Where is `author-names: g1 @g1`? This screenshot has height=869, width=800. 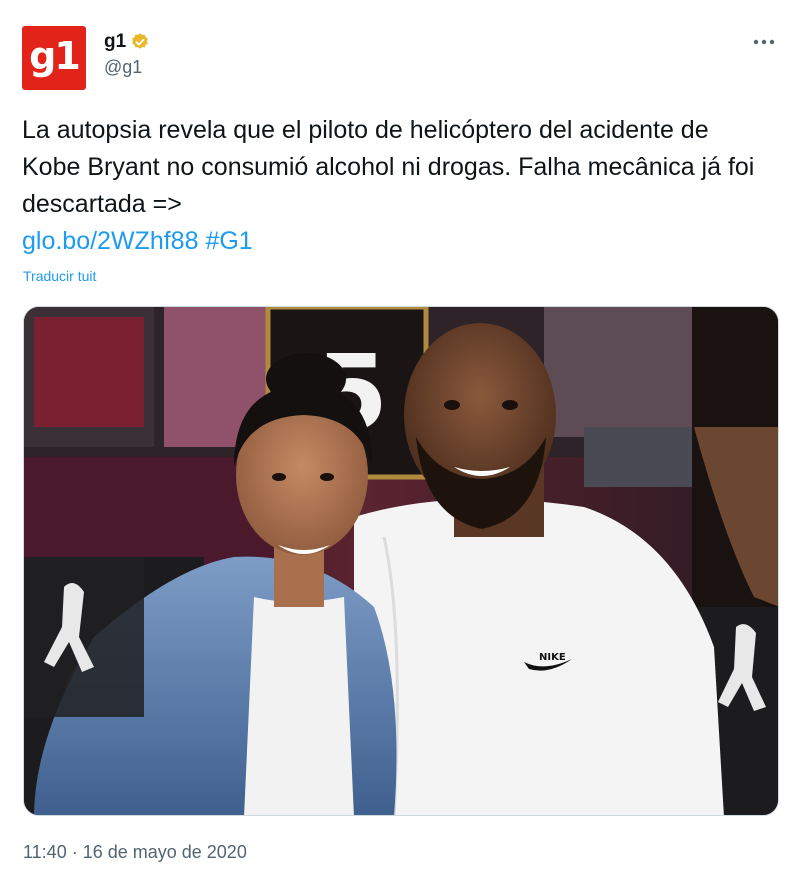
author-names: g1 @g1 is located at coordinates (127, 54).